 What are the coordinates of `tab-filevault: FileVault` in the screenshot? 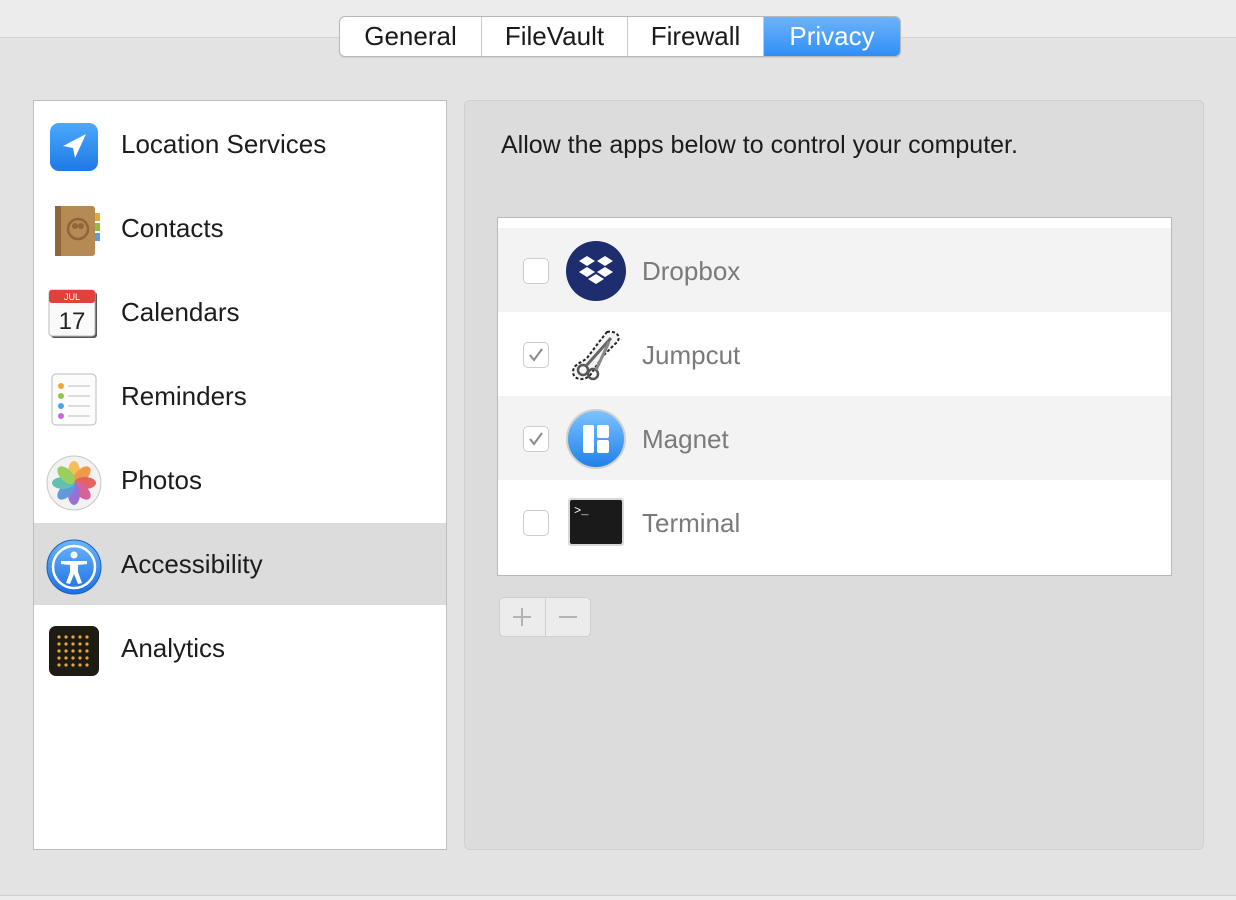 It's located at (555, 36).